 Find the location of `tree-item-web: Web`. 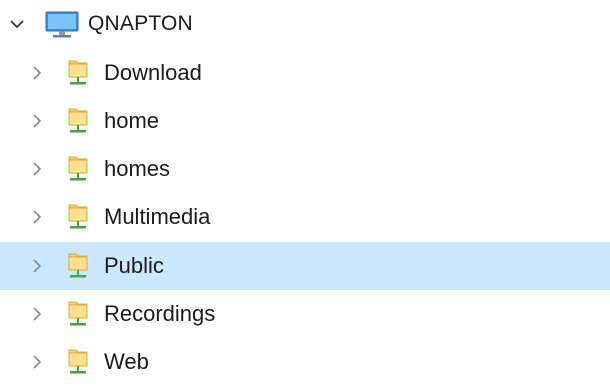

tree-item-web: Web is located at coordinates (305, 356).